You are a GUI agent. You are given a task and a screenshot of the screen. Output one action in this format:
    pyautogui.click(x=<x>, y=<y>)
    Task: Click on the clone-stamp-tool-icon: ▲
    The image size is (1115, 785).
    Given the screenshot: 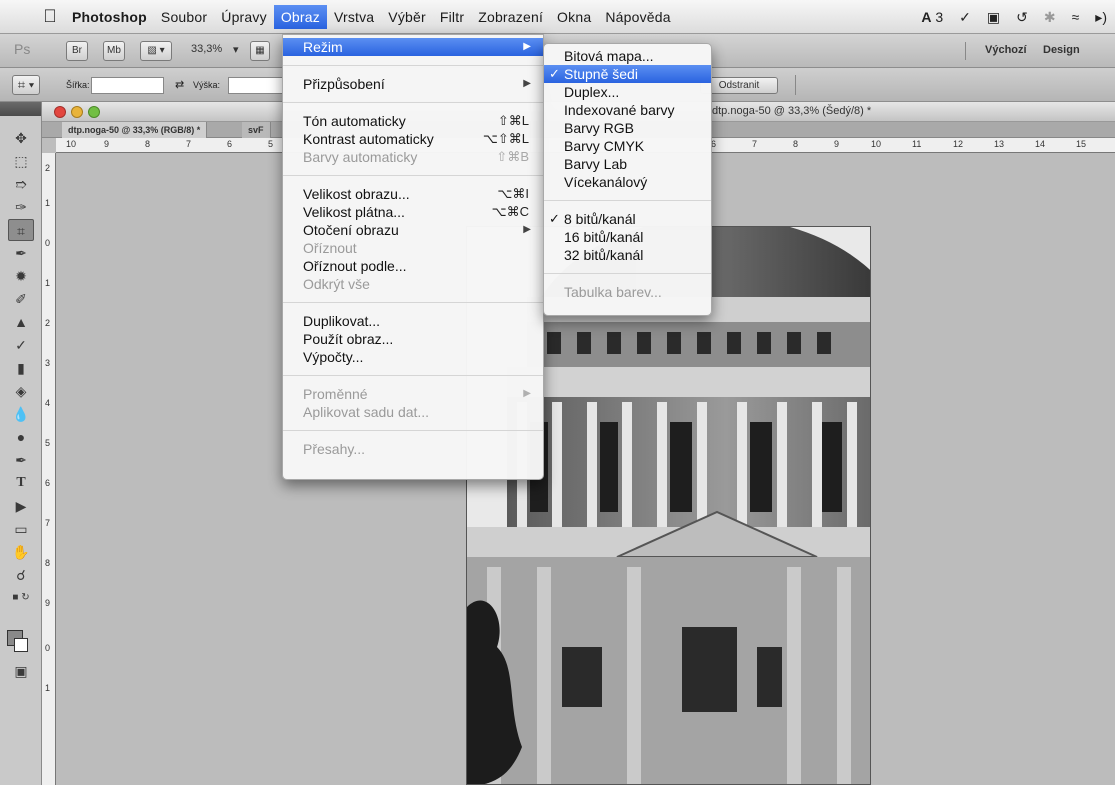 What is the action you would take?
    pyautogui.click(x=21, y=322)
    